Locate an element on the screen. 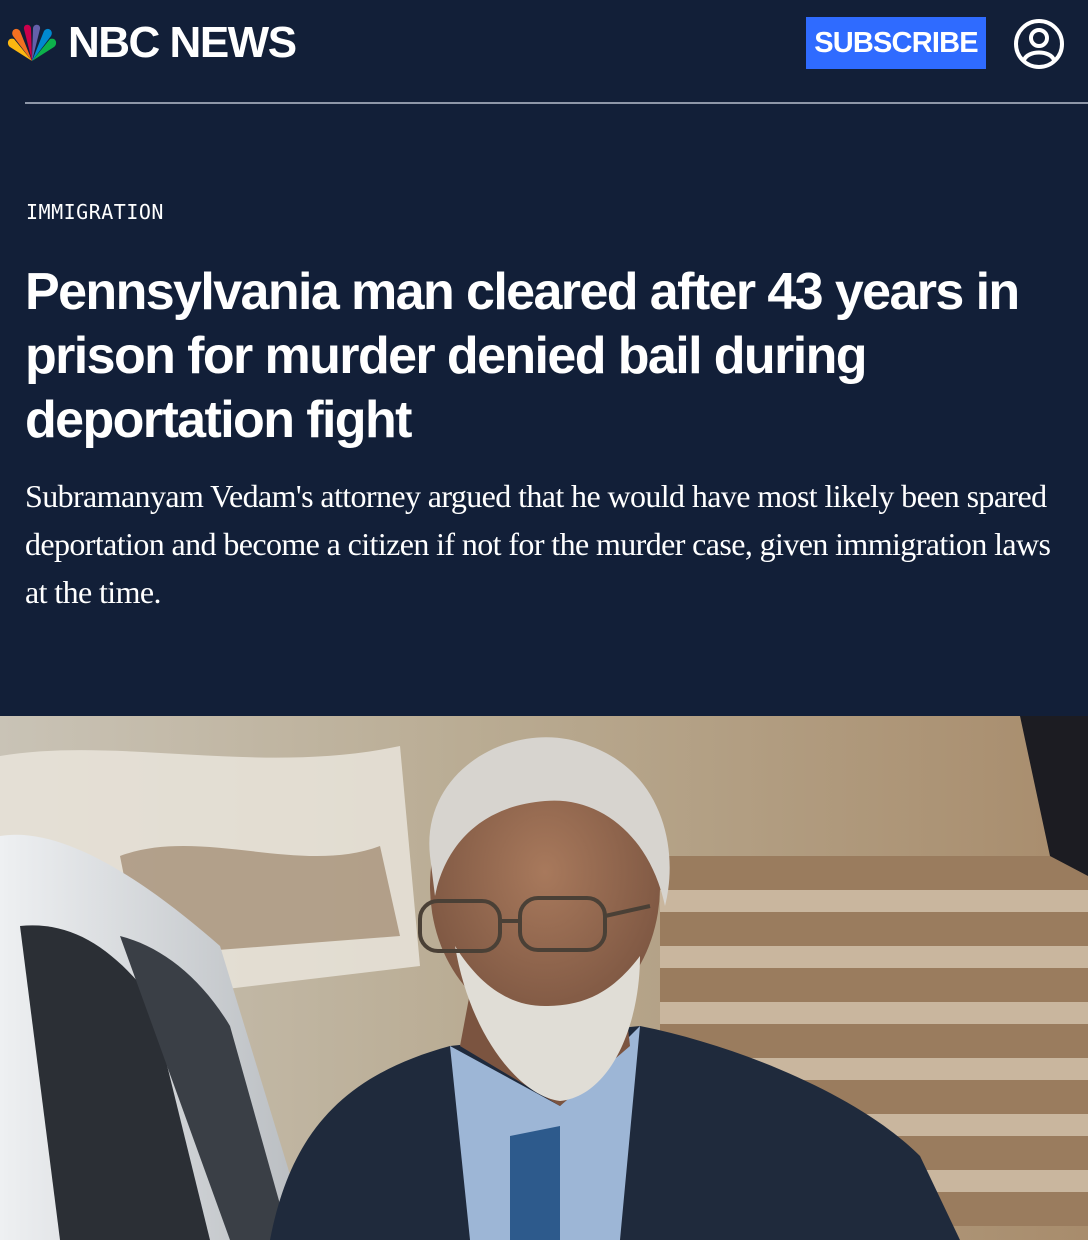  brand-name: NBC NEWS is located at coordinates (182, 42).